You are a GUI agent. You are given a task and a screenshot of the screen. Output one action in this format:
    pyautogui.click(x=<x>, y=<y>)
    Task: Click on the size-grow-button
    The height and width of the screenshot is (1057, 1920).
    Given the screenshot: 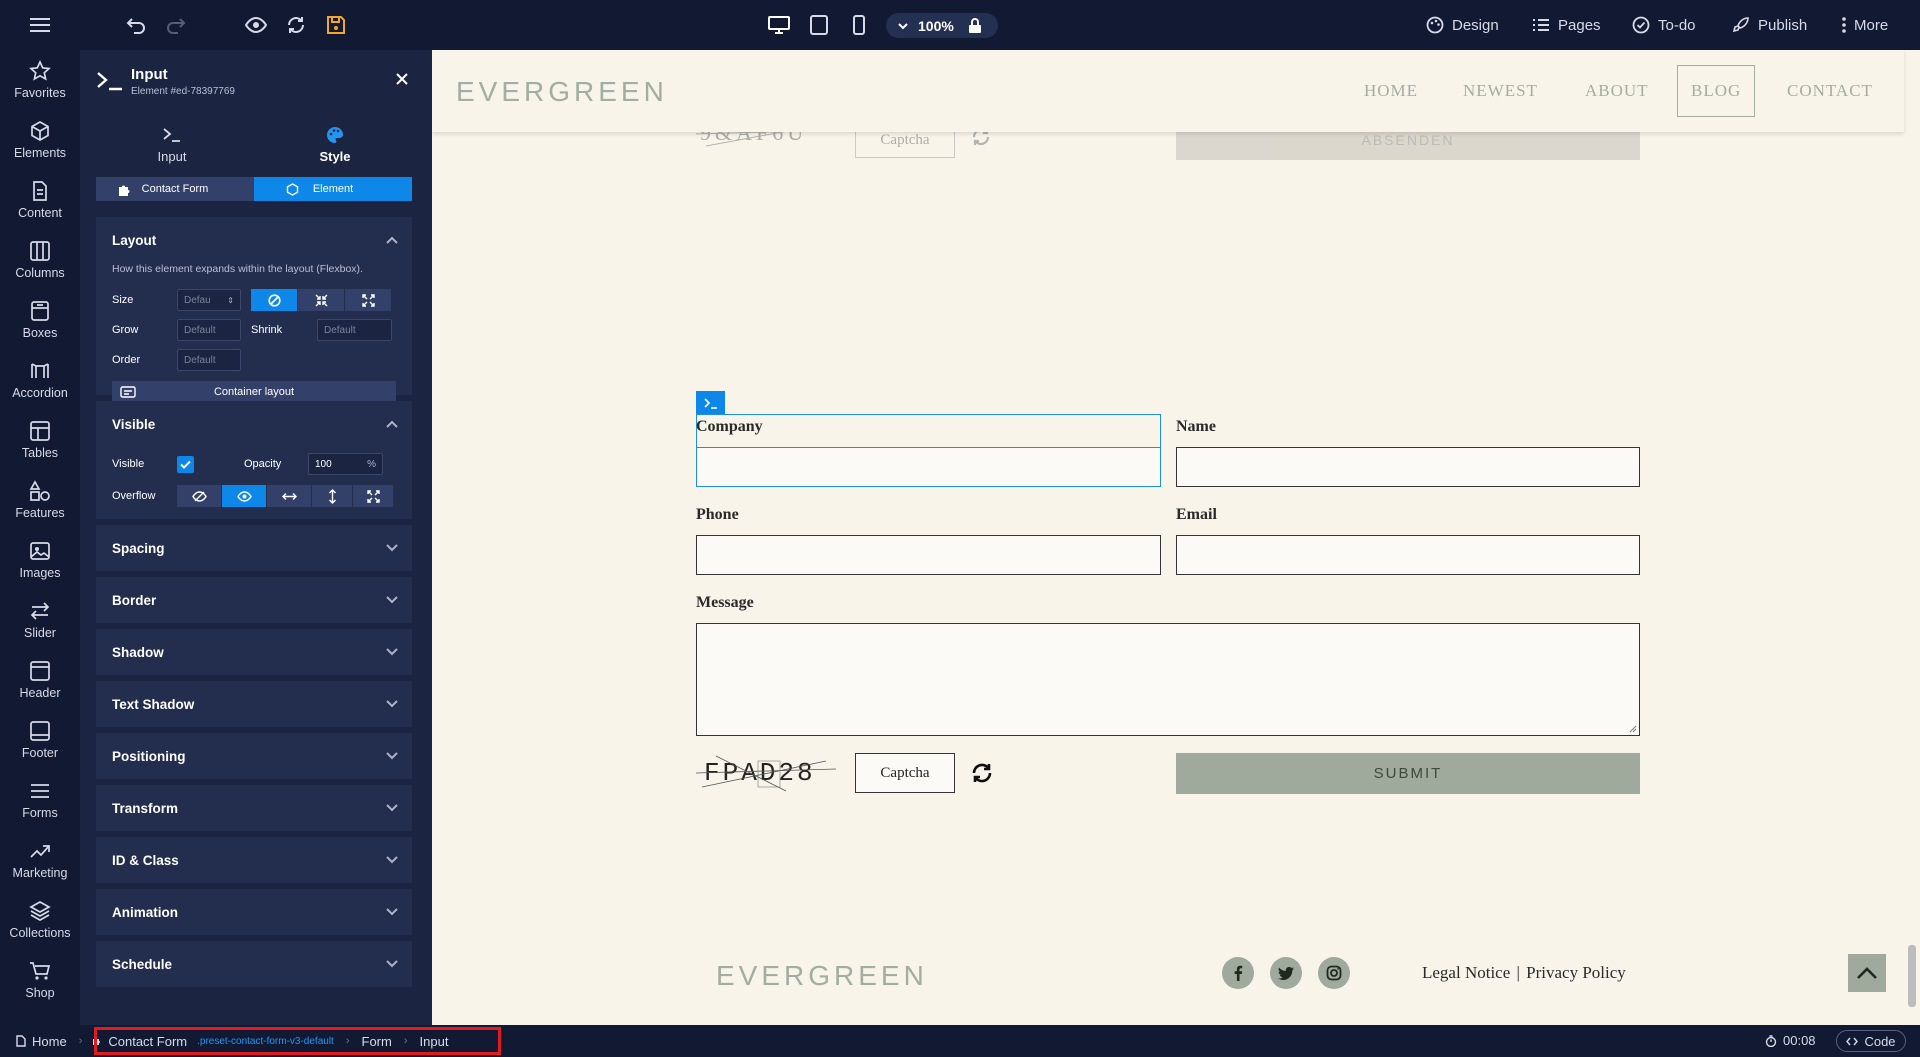 What is the action you would take?
    pyautogui.click(x=368, y=300)
    